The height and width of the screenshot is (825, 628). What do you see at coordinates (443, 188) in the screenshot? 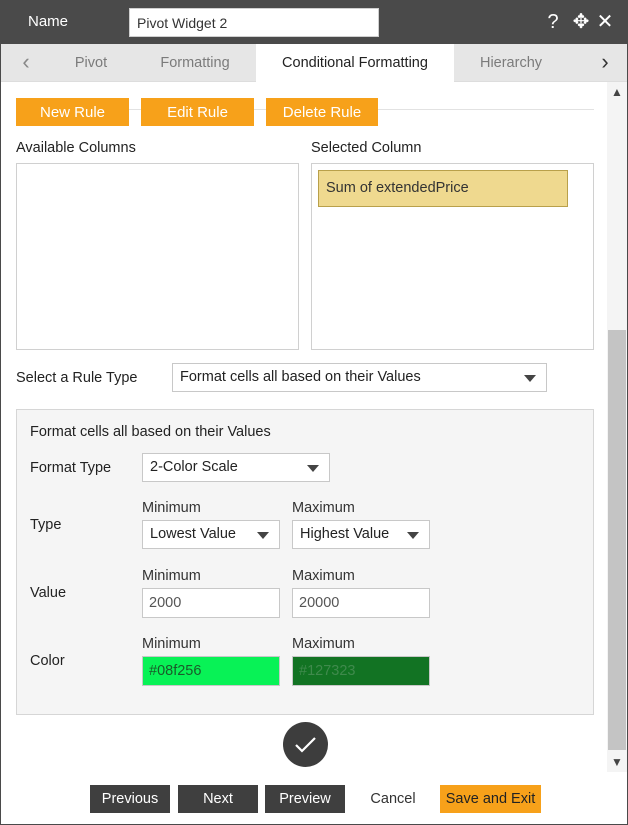
I see `selected-column-item: Sum of extendedPrice` at bounding box center [443, 188].